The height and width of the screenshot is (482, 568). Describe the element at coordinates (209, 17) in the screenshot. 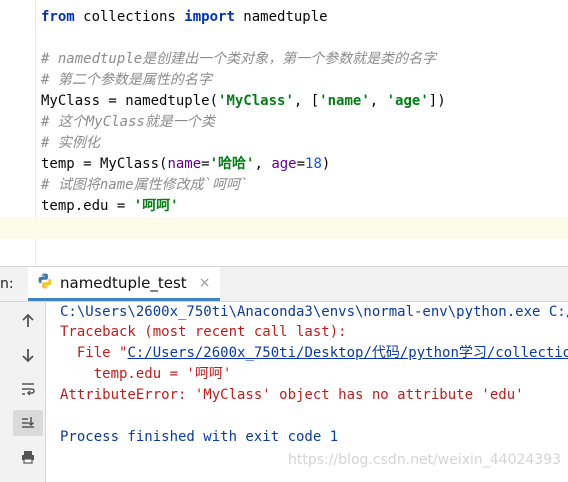

I see `keyword-import: import` at that location.